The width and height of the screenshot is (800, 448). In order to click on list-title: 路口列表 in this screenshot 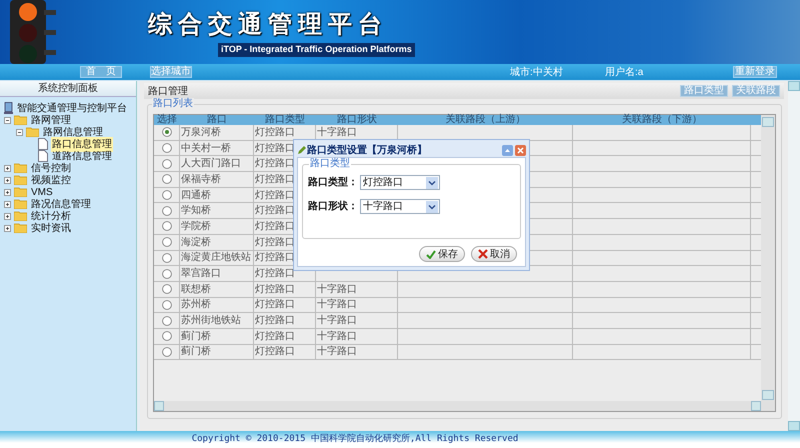, I will do `click(173, 104)`.